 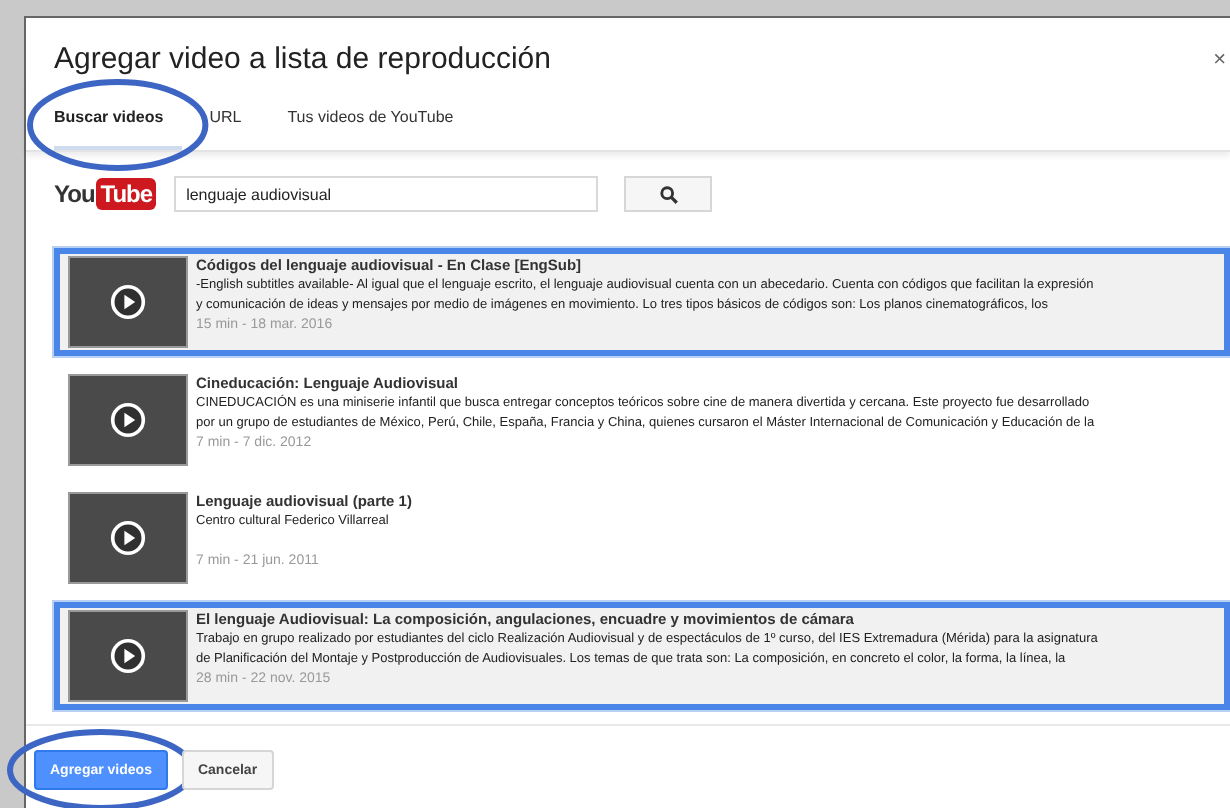 What do you see at coordinates (105, 194) in the screenshot?
I see `youtube-logo: You Tube` at bounding box center [105, 194].